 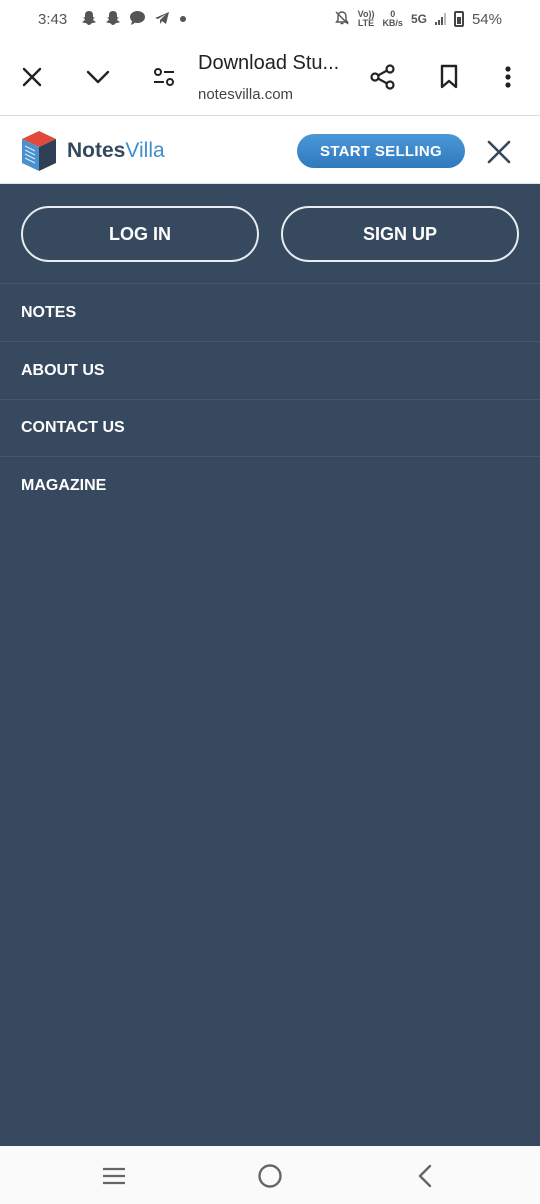 What do you see at coordinates (270, 19) in the screenshot?
I see `status-bar: 3:43 Vo)) LTE 0 KB/s 5G 54%` at bounding box center [270, 19].